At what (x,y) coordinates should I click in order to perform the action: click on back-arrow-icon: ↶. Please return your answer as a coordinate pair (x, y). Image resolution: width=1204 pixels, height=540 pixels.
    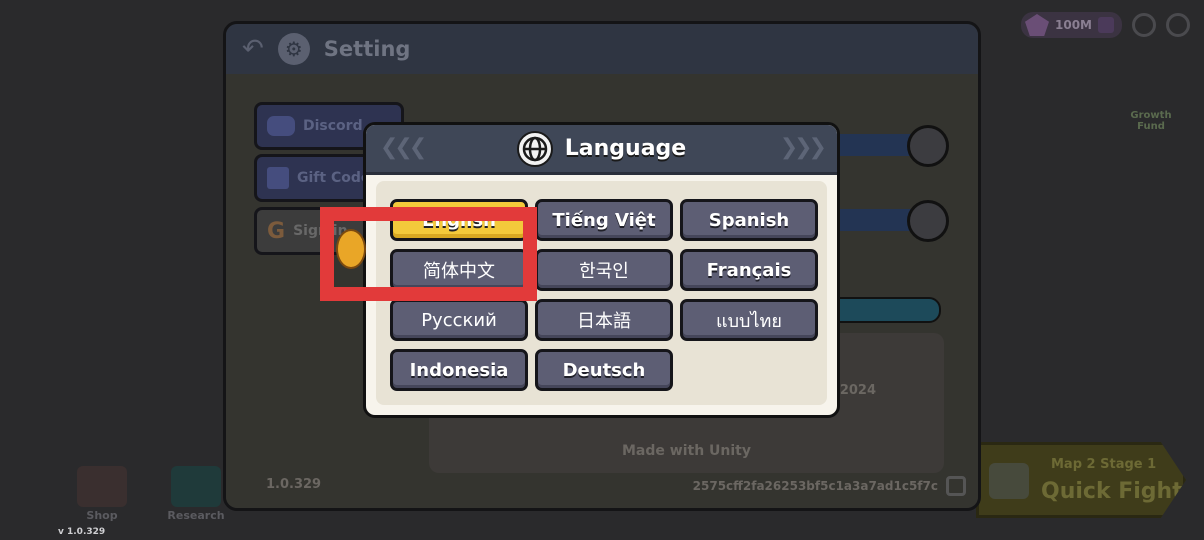
    Looking at the image, I should click on (253, 49).